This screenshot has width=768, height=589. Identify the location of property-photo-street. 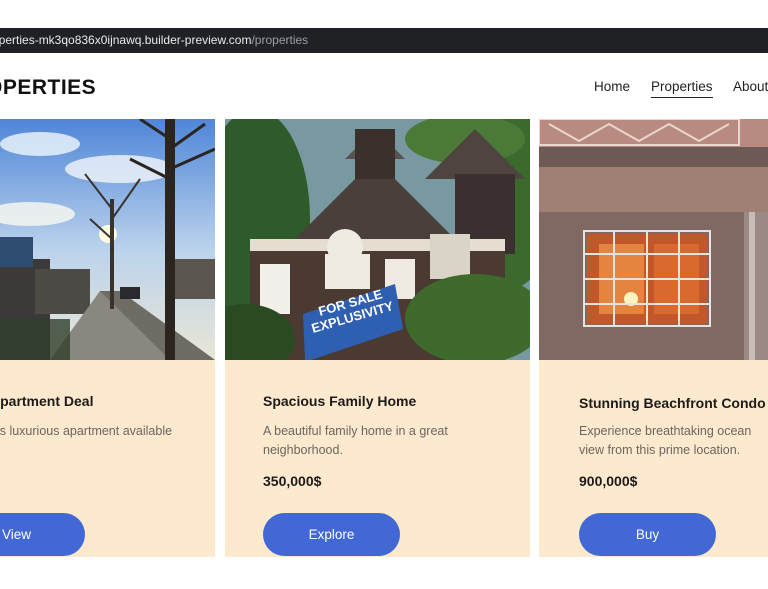
(107, 239).